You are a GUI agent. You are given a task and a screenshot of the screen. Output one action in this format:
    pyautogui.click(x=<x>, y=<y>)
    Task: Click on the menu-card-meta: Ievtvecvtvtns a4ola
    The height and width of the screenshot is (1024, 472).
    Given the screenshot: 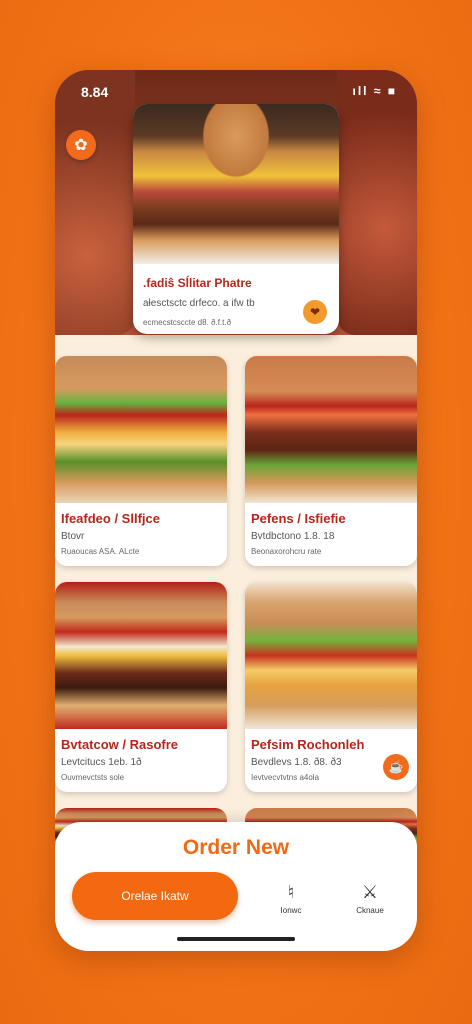 What is the action you would take?
    pyautogui.click(x=285, y=777)
    